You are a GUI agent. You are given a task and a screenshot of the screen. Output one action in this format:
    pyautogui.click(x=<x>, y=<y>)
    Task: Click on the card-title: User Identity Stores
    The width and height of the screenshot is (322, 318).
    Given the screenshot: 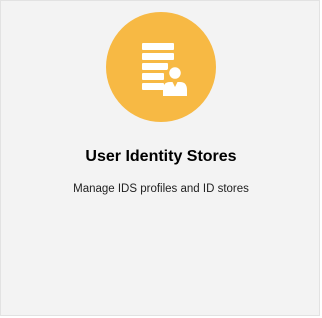 What is the action you would take?
    pyautogui.click(x=161, y=156)
    